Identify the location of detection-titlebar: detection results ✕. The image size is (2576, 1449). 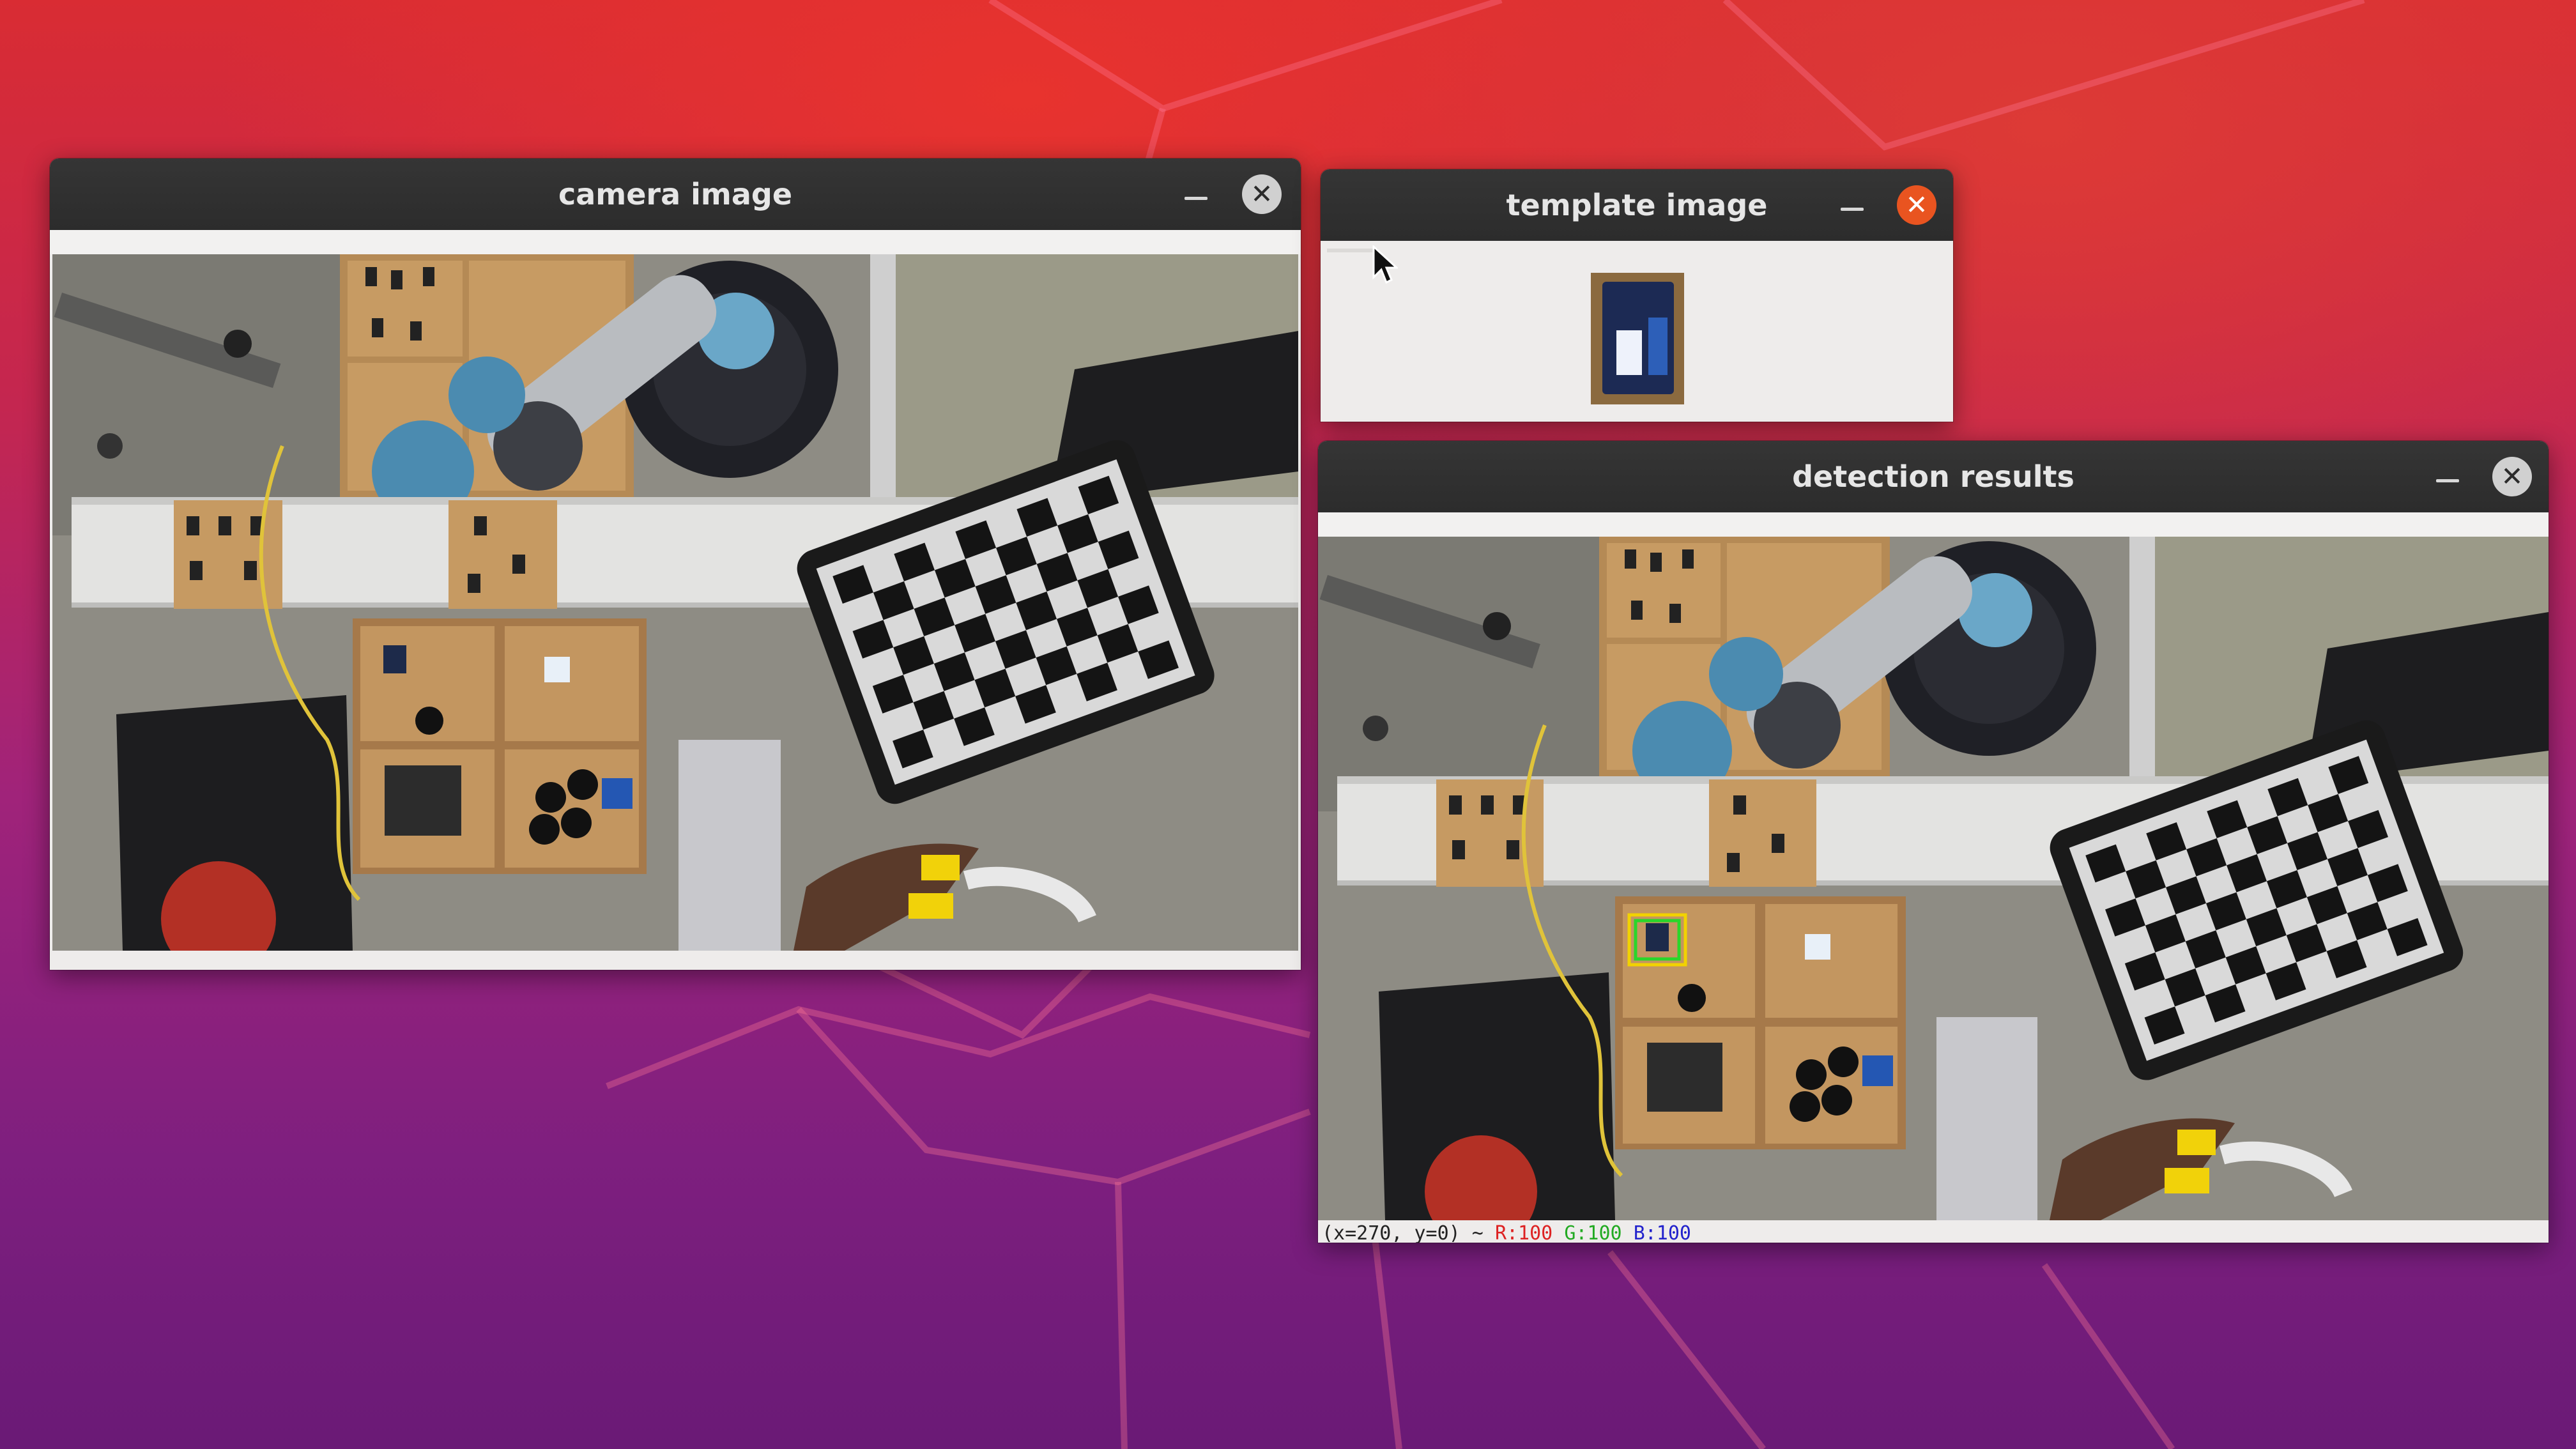
(1933, 476).